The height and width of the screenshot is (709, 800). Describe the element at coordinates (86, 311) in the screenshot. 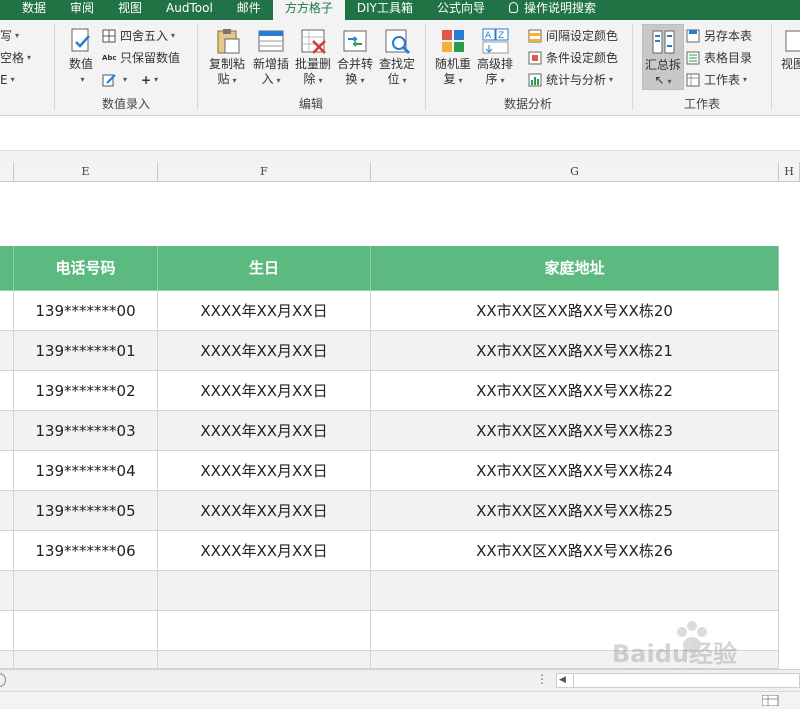

I see `phone-cell: 139*******00` at that location.